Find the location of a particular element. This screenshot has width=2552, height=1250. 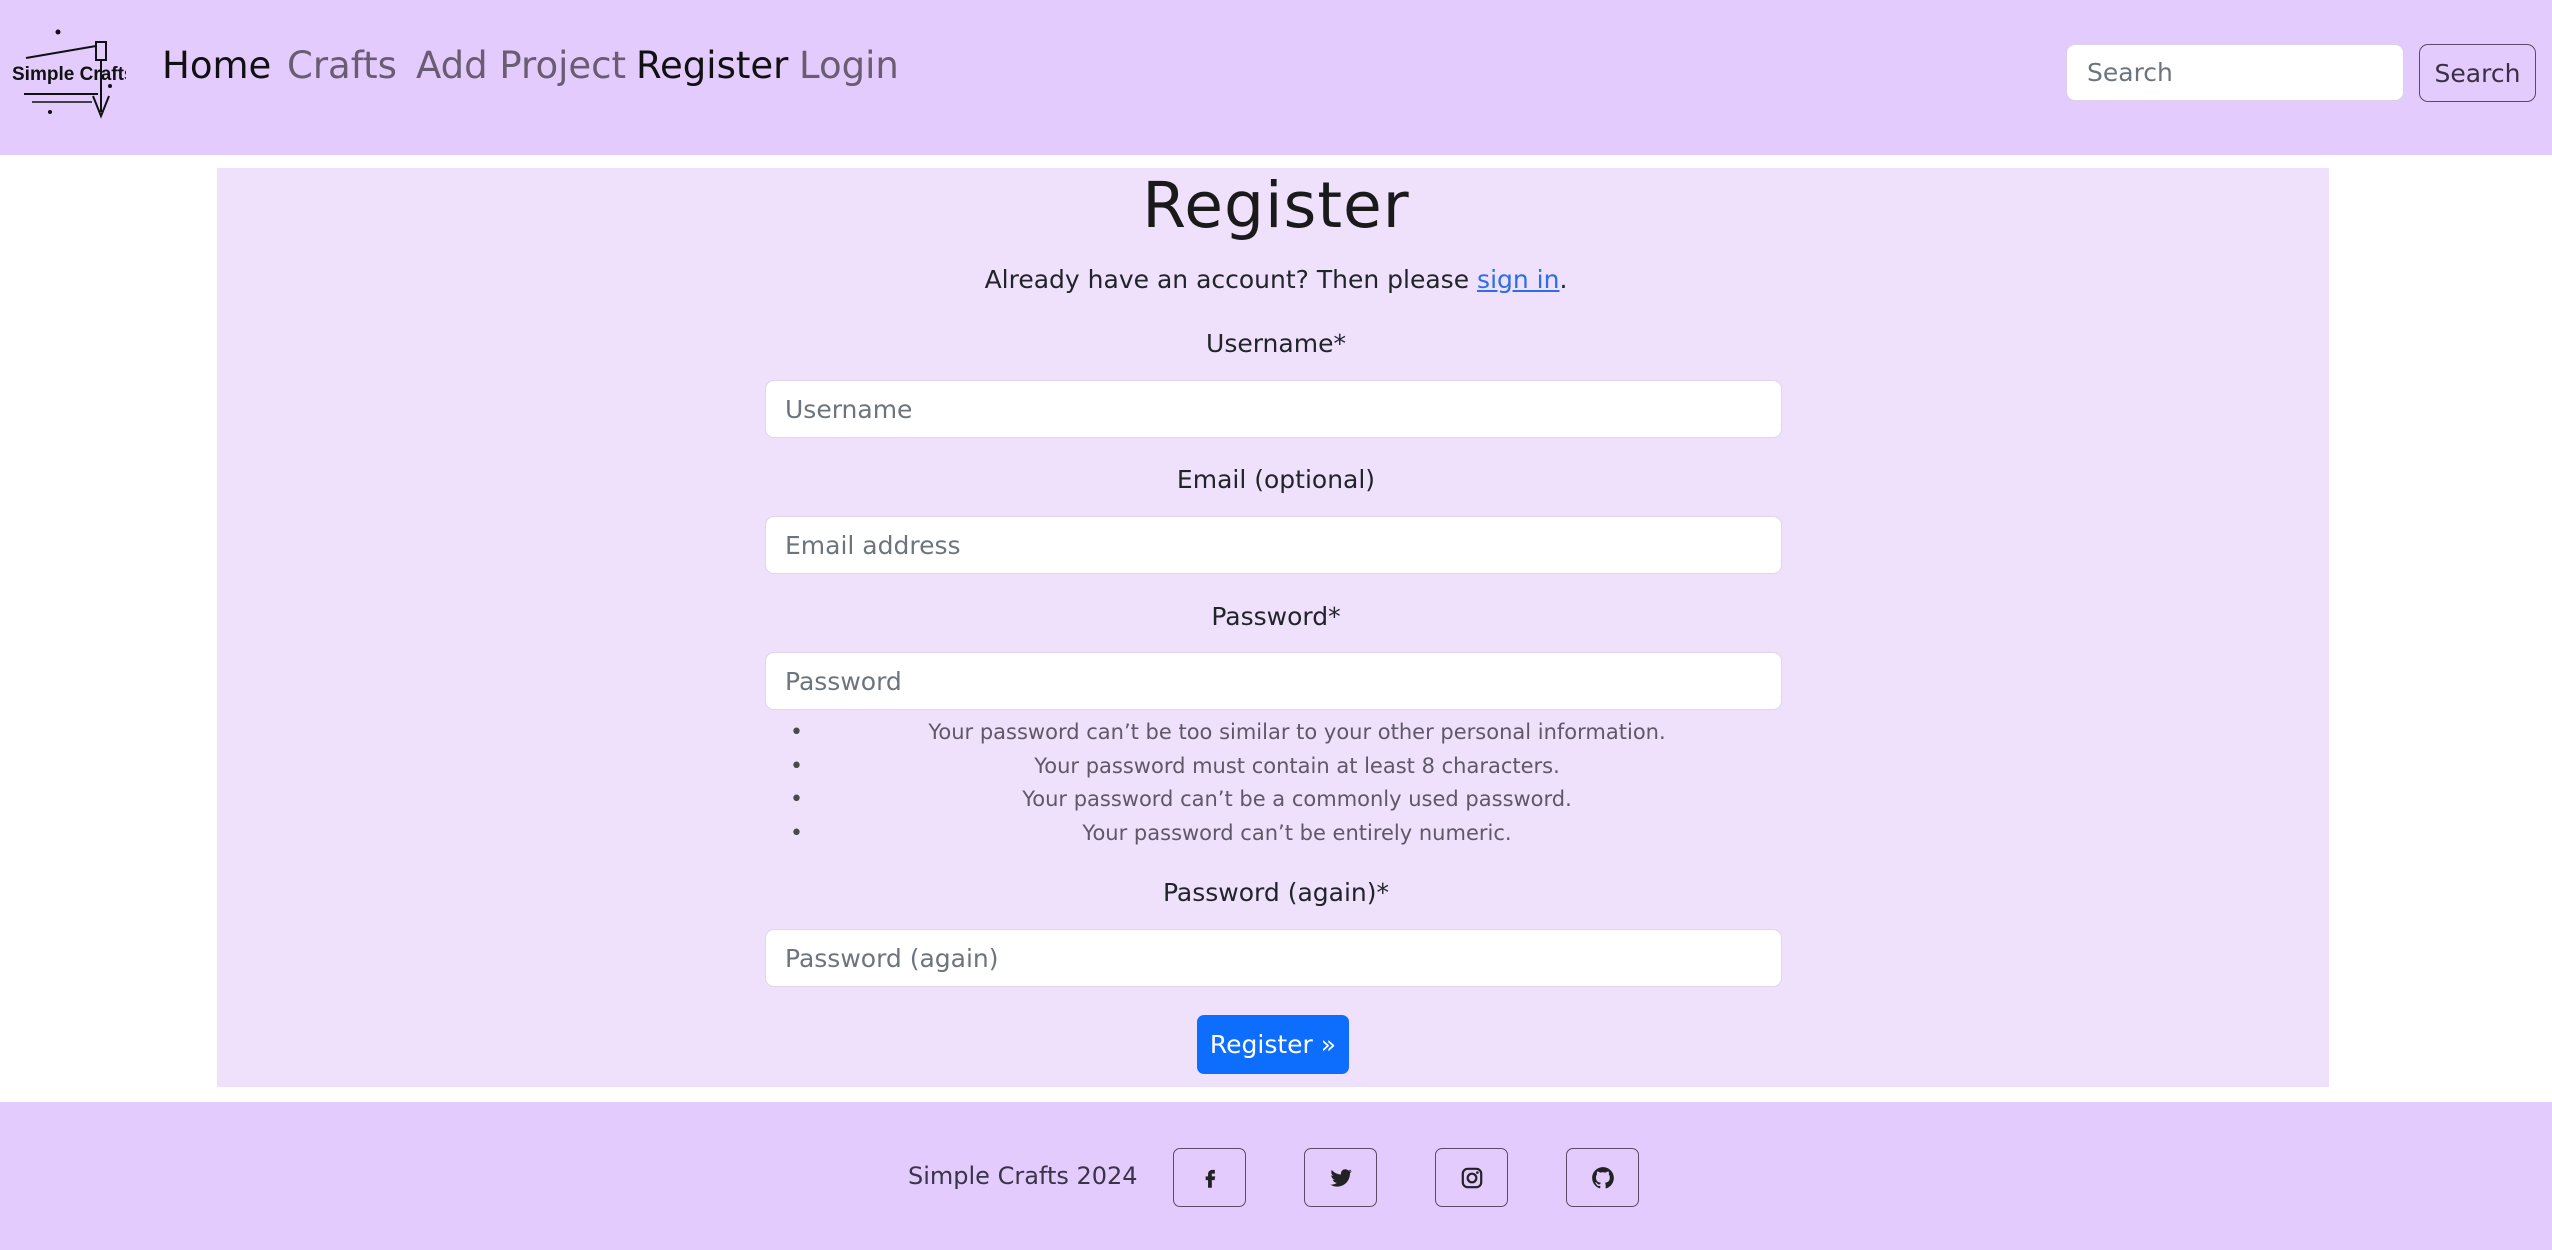

password-label: Password* is located at coordinates (1276, 616).